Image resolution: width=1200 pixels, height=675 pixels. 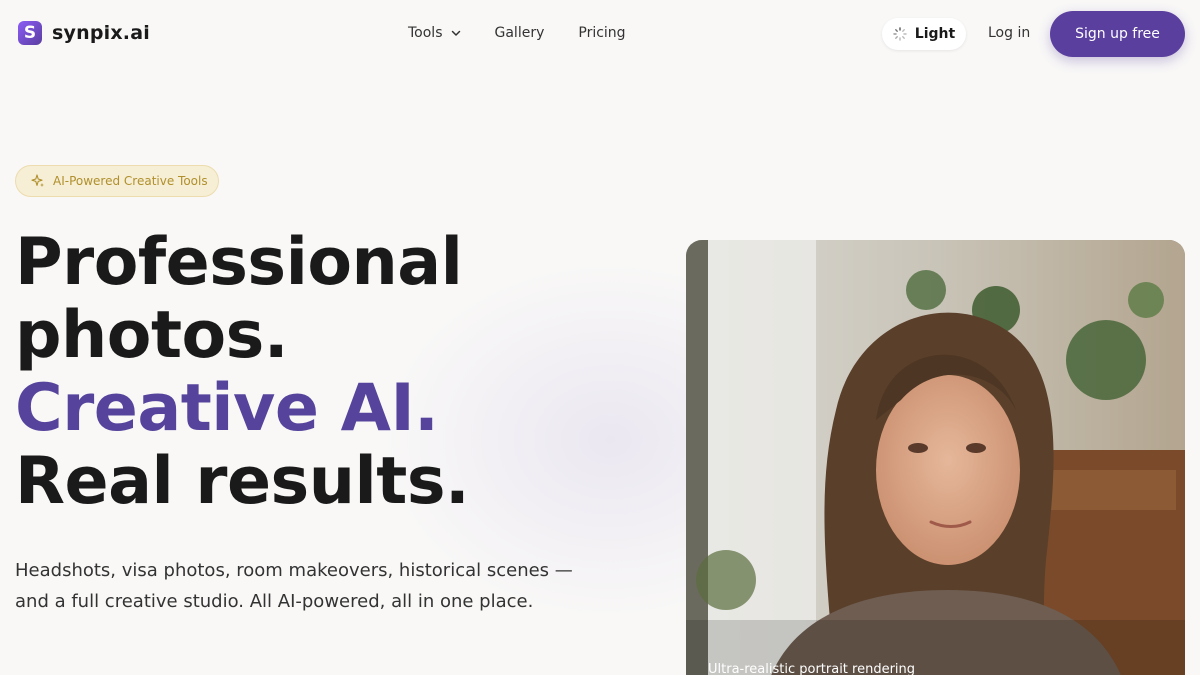 I want to click on nav-gallery: Gallery, so click(x=520, y=33).